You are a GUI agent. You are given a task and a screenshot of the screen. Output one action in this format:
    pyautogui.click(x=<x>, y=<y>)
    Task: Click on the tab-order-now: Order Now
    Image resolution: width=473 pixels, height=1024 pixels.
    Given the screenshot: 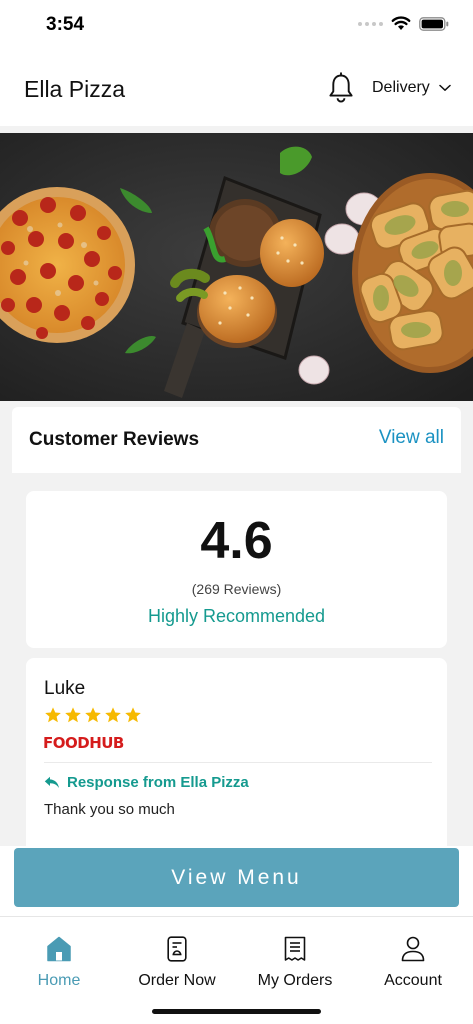 What is the action you would take?
    pyautogui.click(x=177, y=962)
    